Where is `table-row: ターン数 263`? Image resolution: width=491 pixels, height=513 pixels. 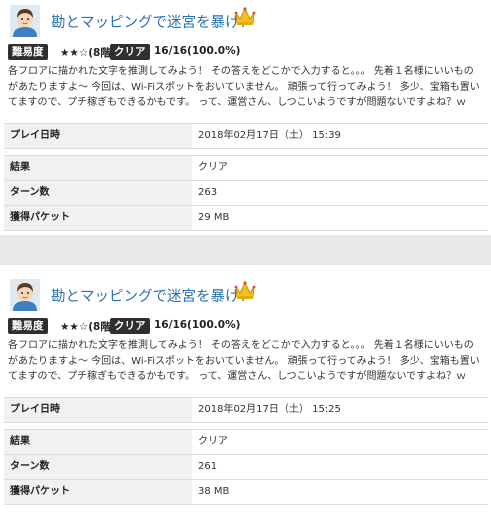 table-row: ターン数 263 is located at coordinates (246, 193).